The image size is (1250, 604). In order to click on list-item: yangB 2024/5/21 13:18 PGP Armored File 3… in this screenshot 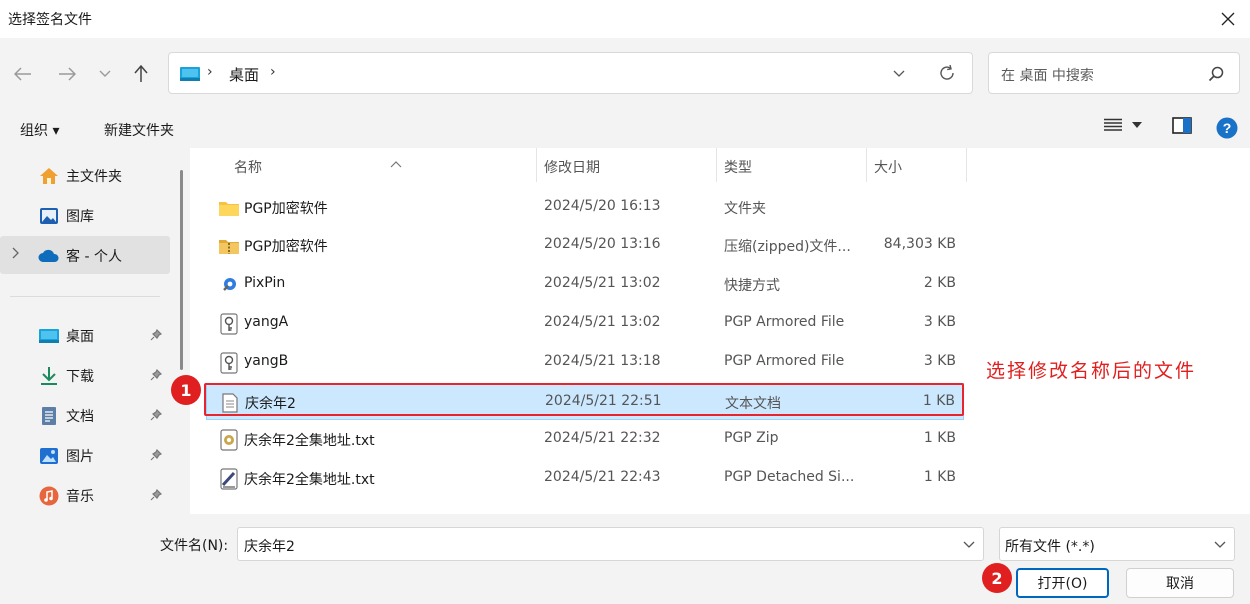, I will do `click(585, 362)`.